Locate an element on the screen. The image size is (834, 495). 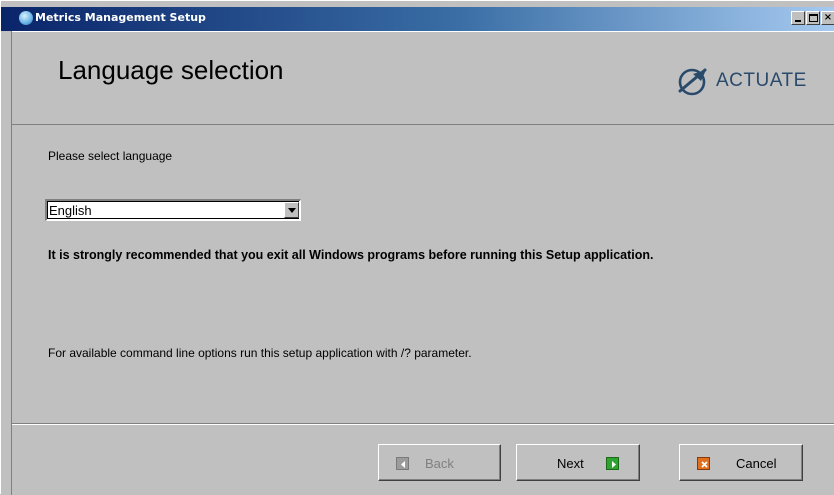
button-bar: Back Next Cancel is located at coordinates (422, 459).